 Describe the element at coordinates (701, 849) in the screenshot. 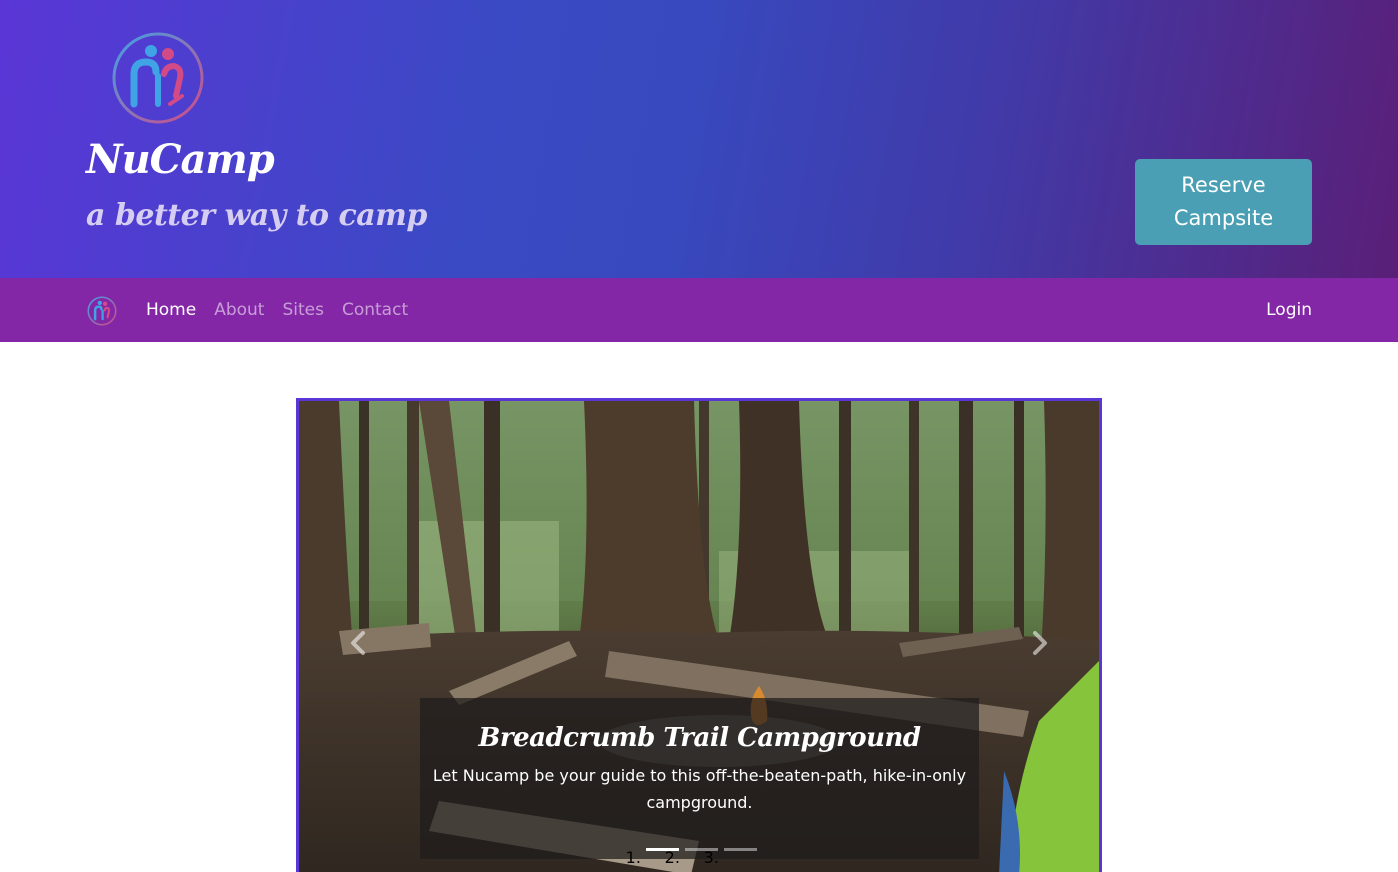

I see `carousel-indicators` at that location.